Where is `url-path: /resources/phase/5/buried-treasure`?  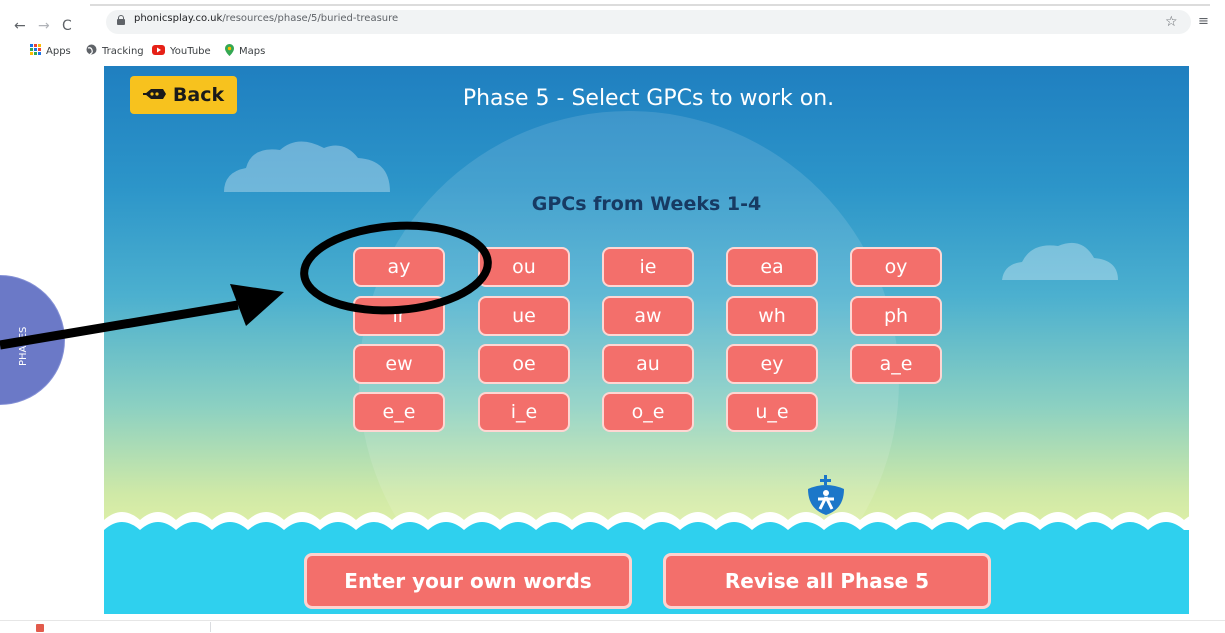 url-path: /resources/phase/5/buried-treasure is located at coordinates (310, 18).